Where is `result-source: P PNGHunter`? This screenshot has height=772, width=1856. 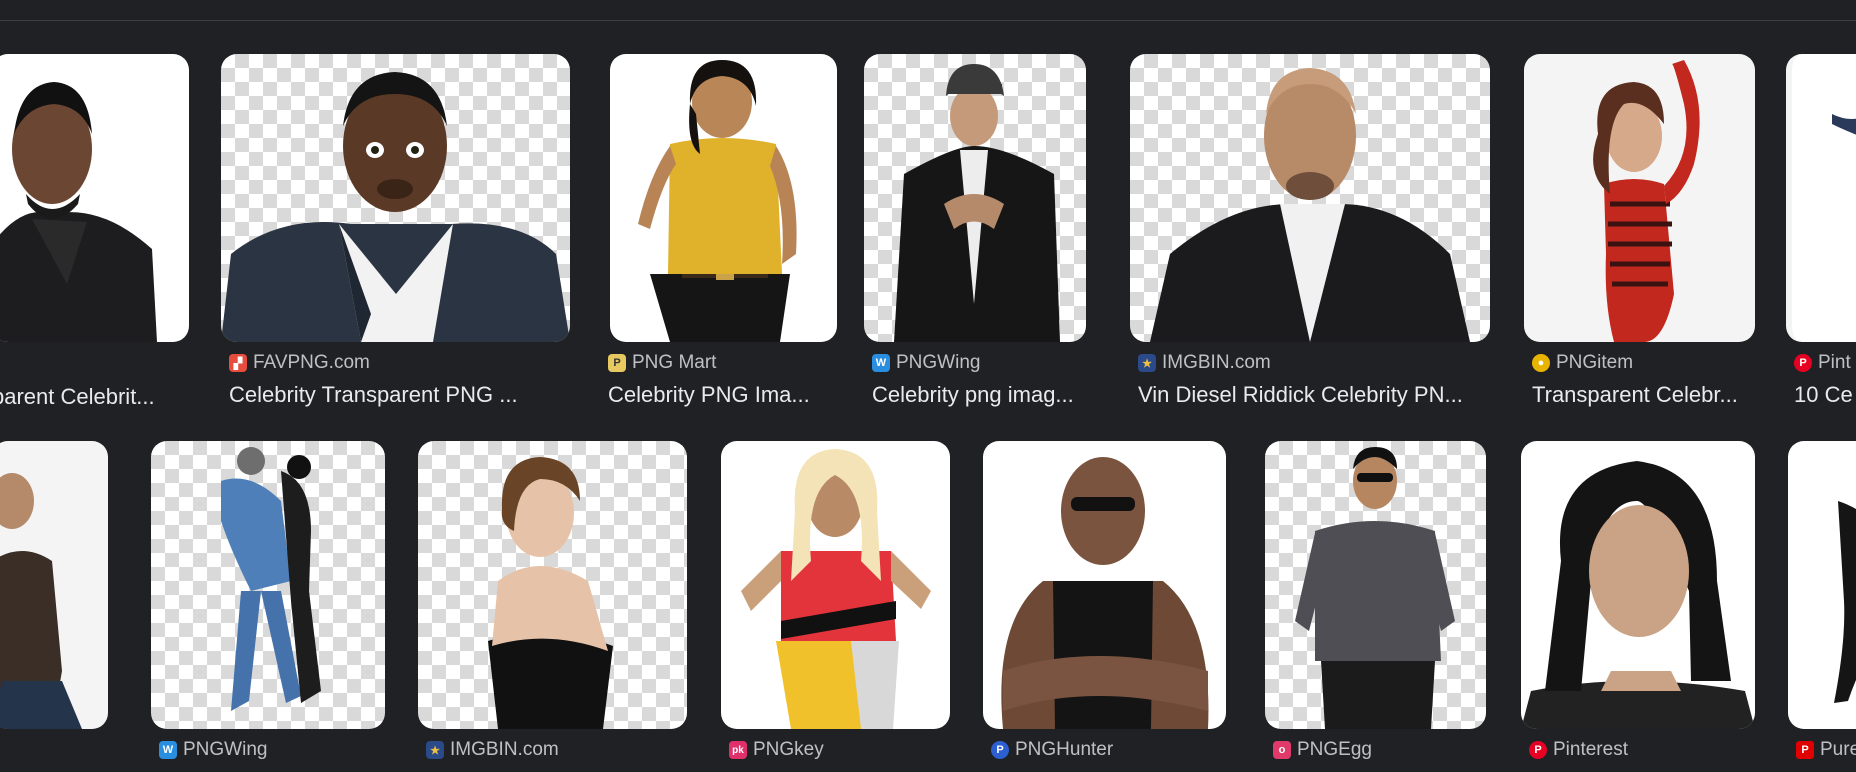 result-source: P PNGHunter is located at coordinates (1052, 750).